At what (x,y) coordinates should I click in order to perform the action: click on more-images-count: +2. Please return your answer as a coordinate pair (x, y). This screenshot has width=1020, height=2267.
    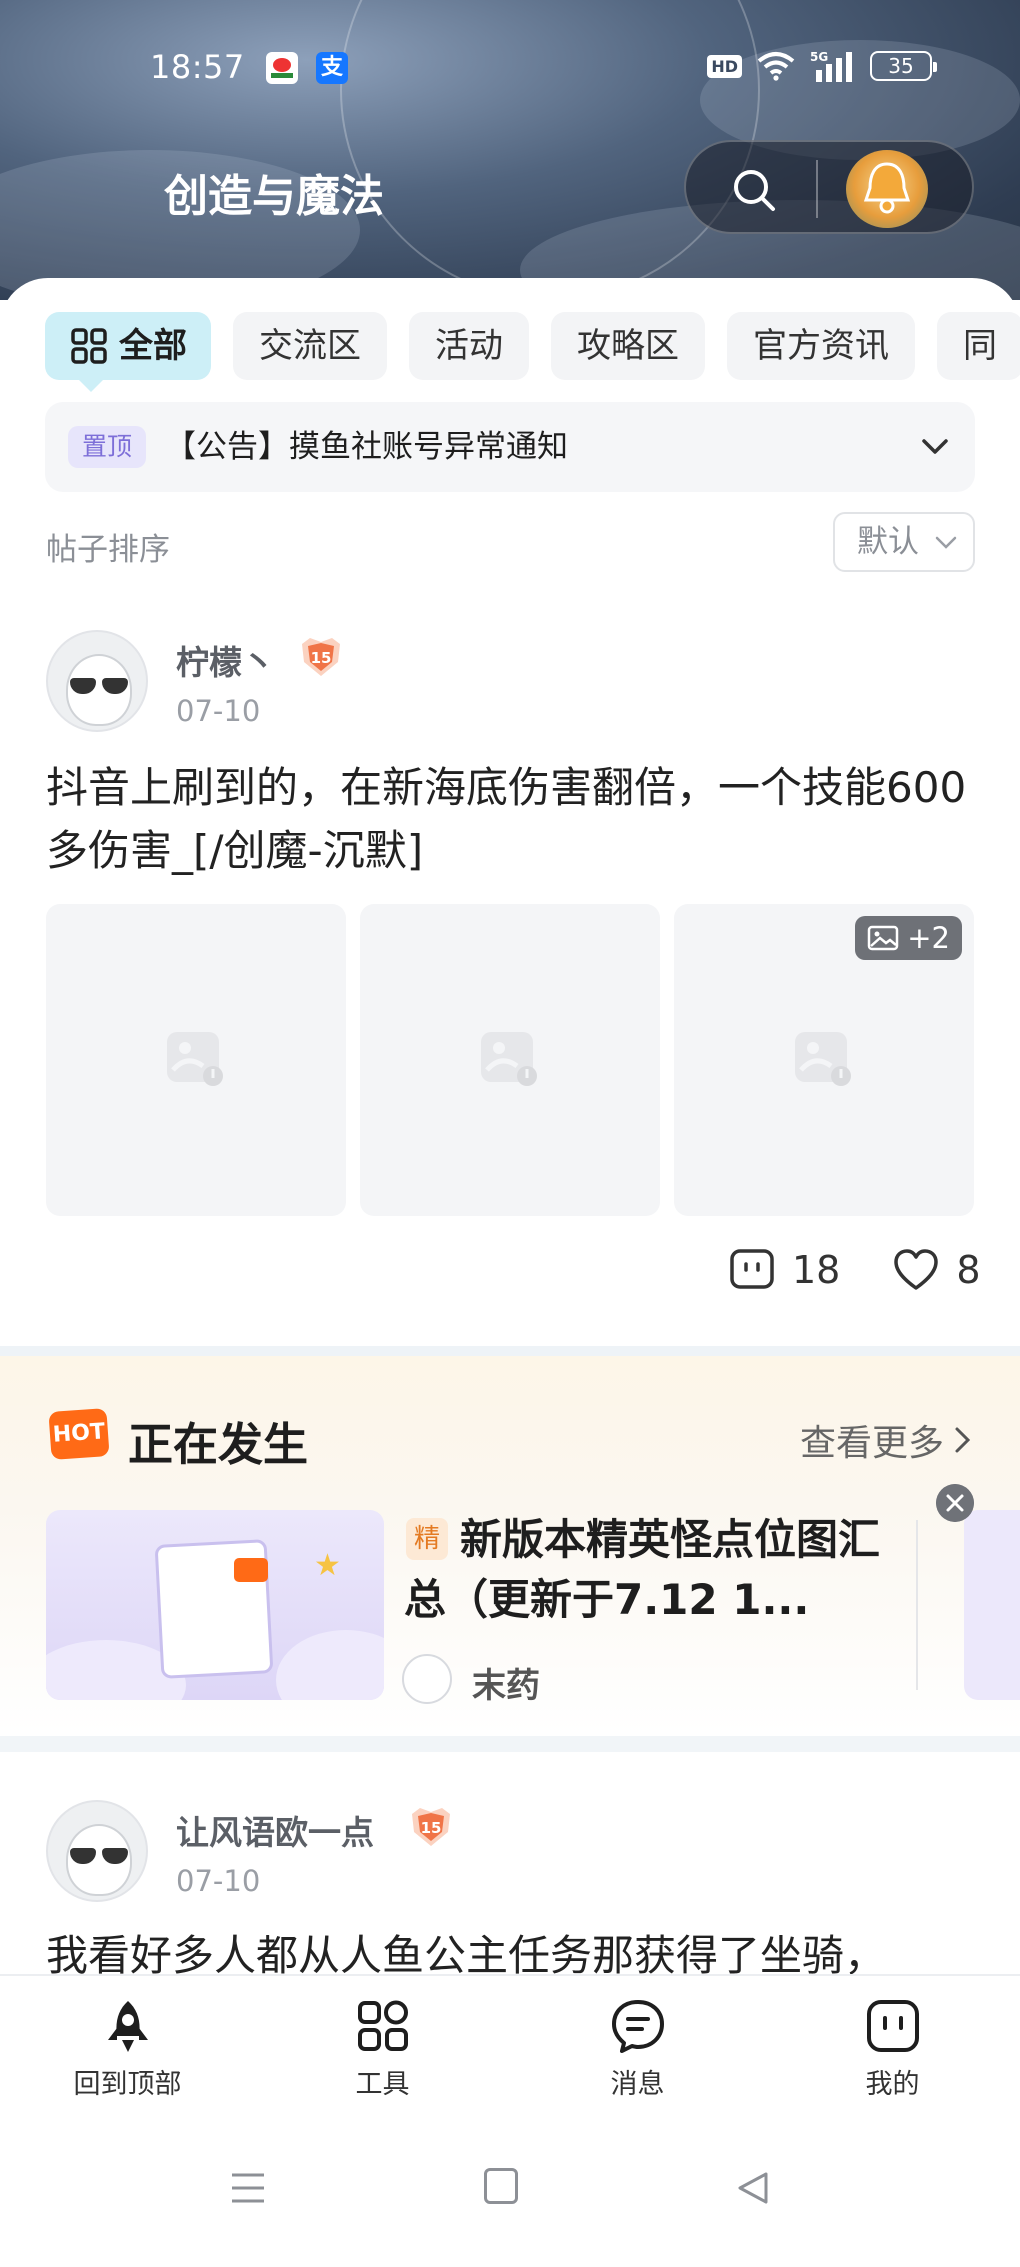
    Looking at the image, I should click on (928, 938).